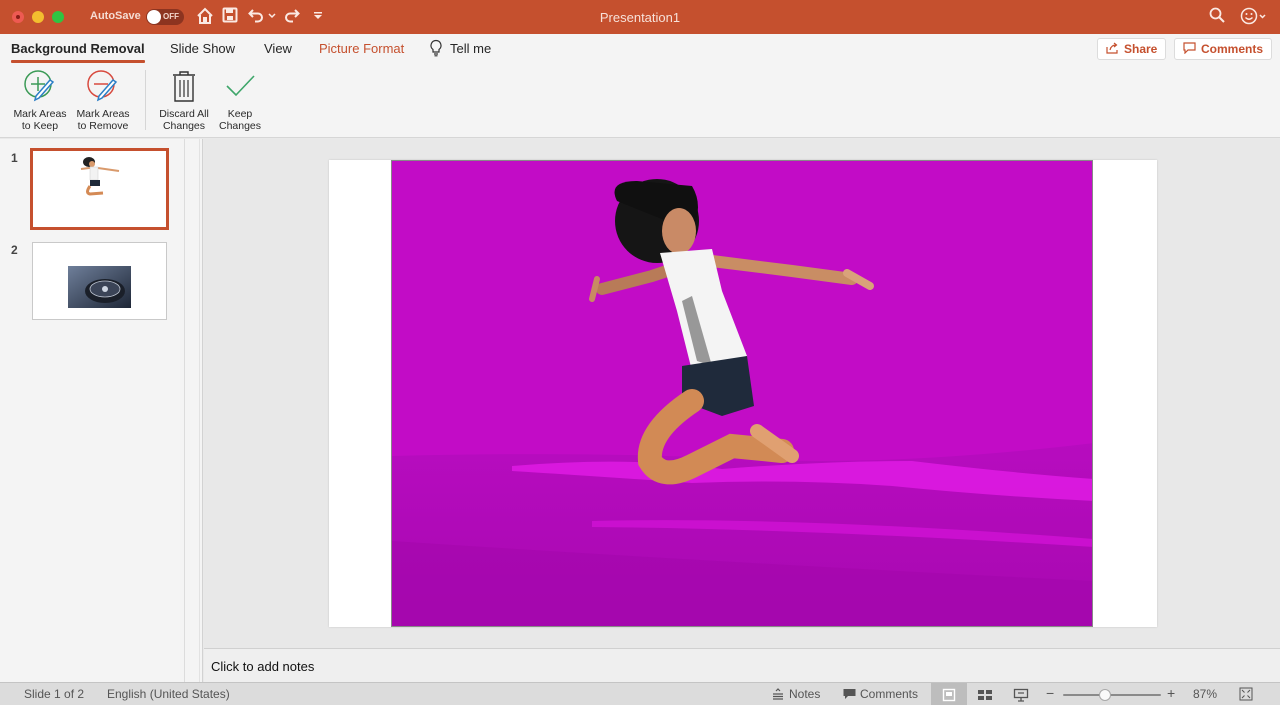 The image size is (1280, 705). I want to click on notes-toggle-button: Notes, so click(795, 694).